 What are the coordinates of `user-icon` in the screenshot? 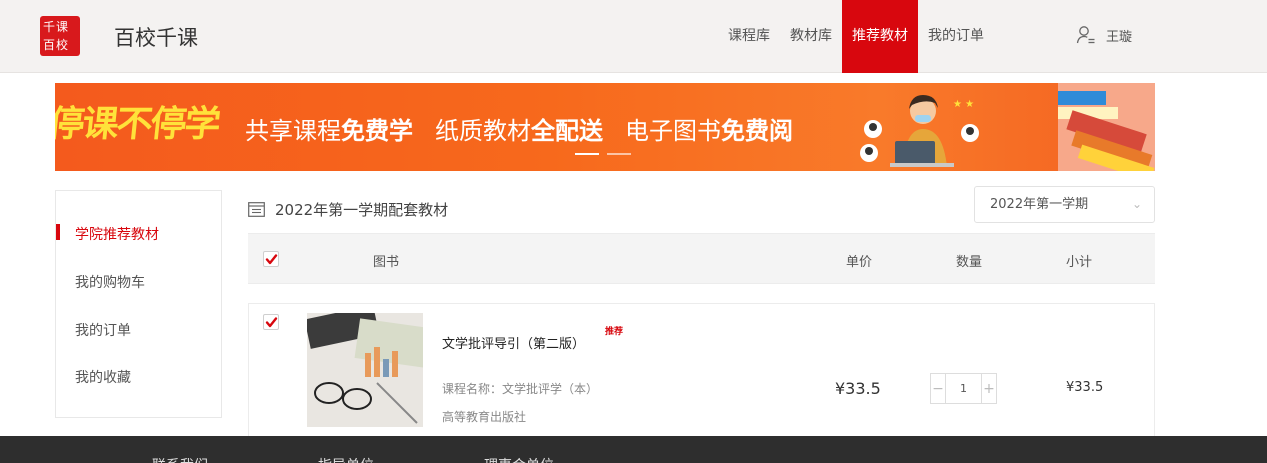 It's located at (1085, 35).